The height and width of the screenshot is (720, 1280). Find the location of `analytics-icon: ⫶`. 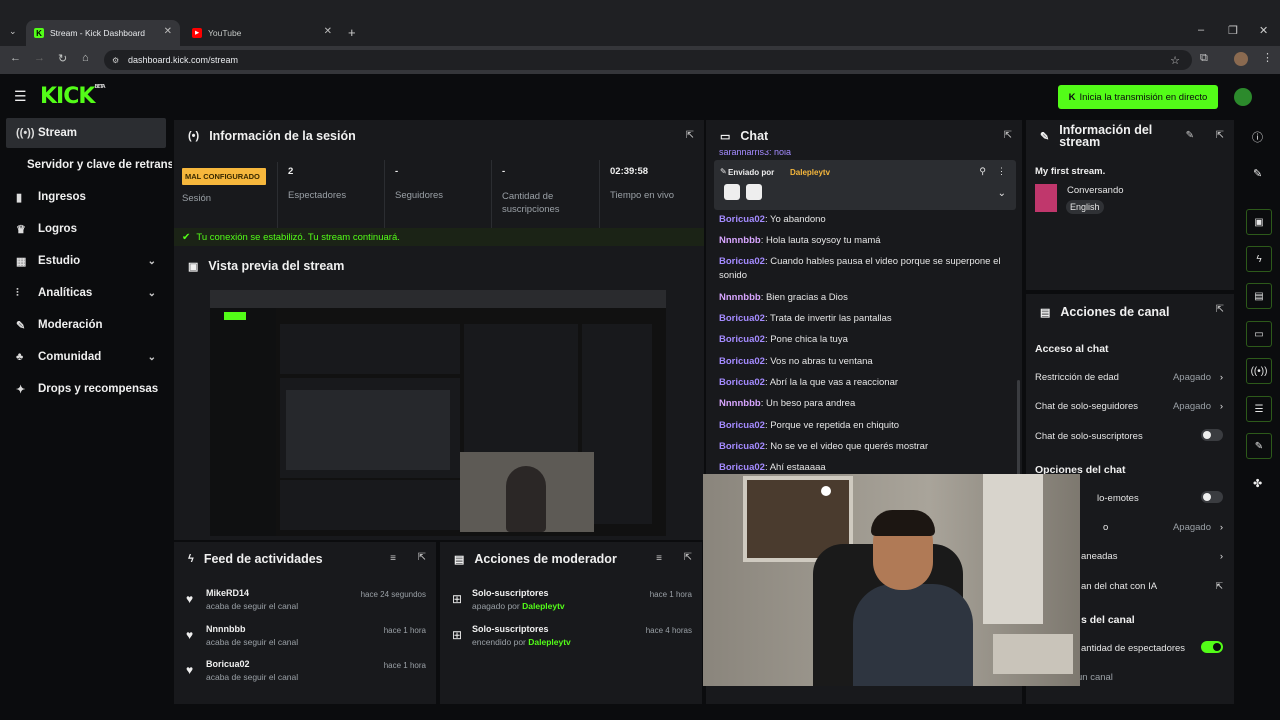

analytics-icon: ⫶ is located at coordinates (17, 292).